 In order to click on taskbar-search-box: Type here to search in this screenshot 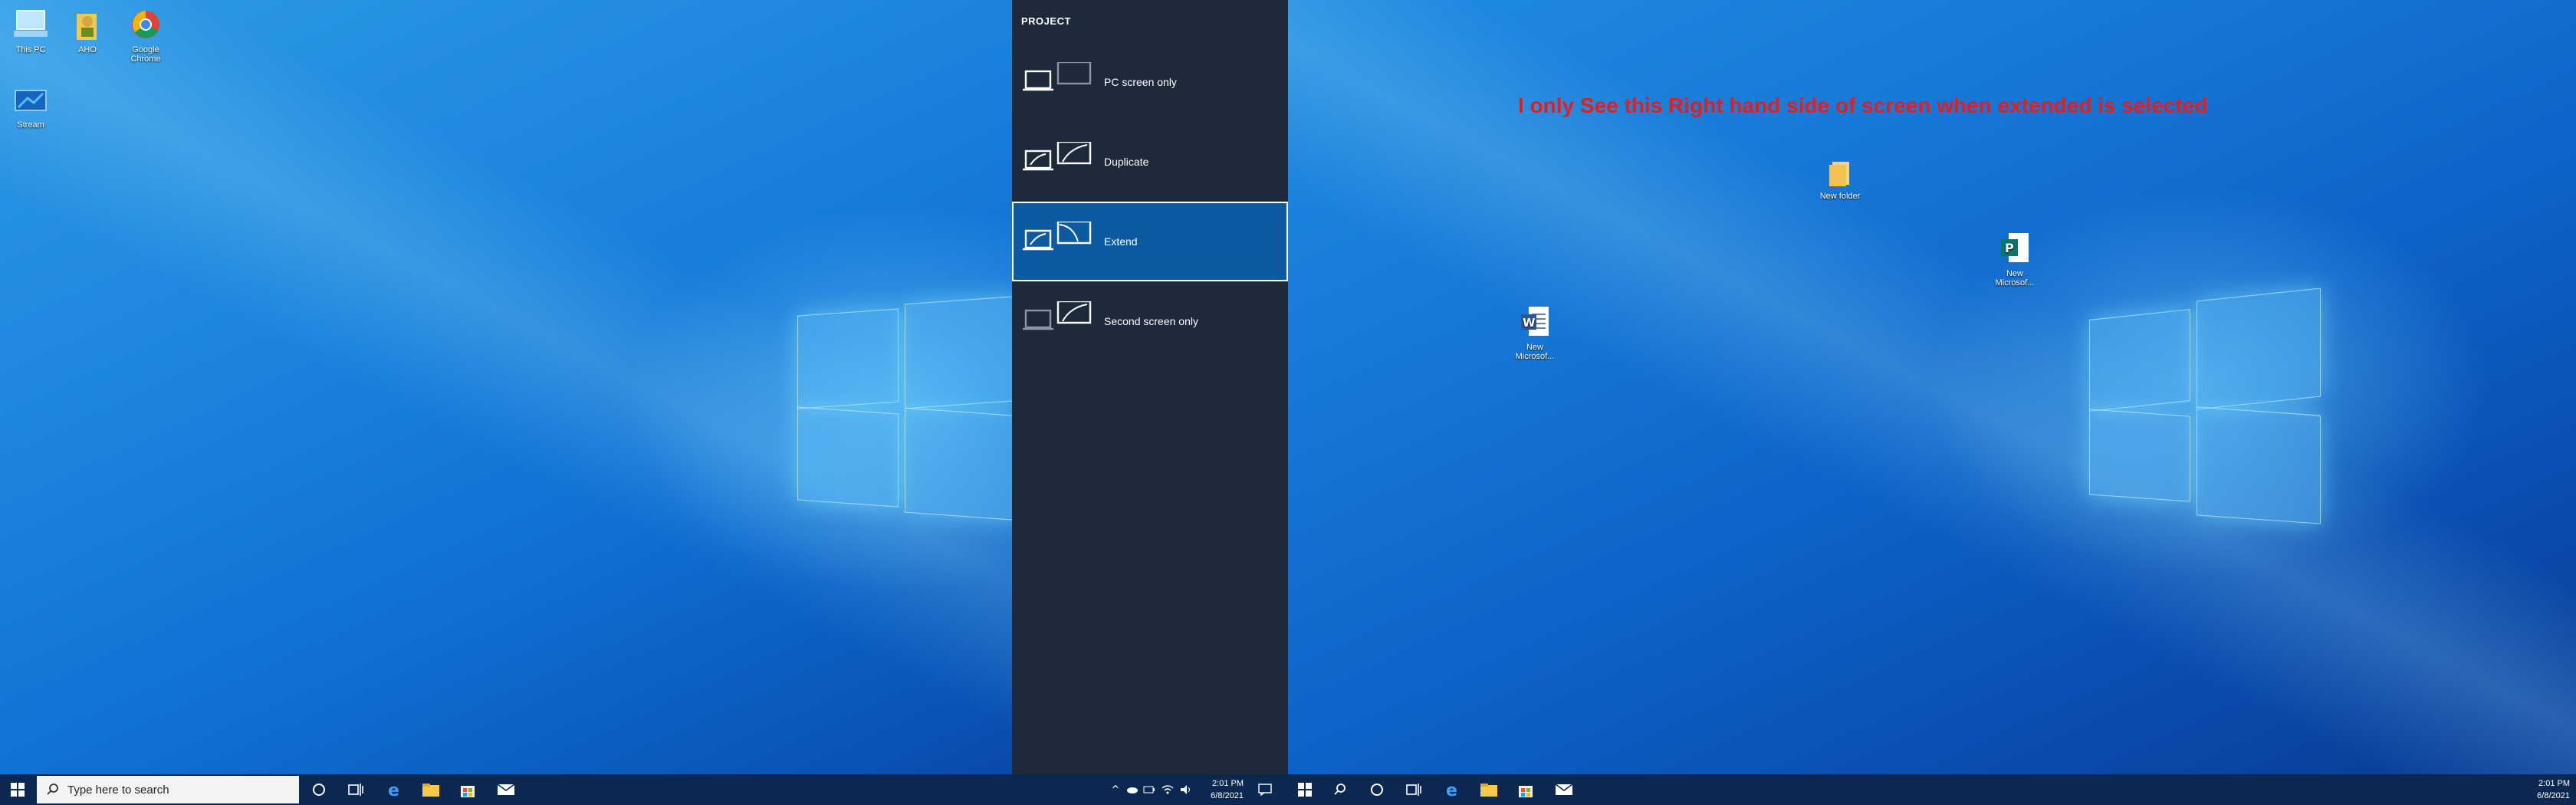, I will do `click(168, 790)`.